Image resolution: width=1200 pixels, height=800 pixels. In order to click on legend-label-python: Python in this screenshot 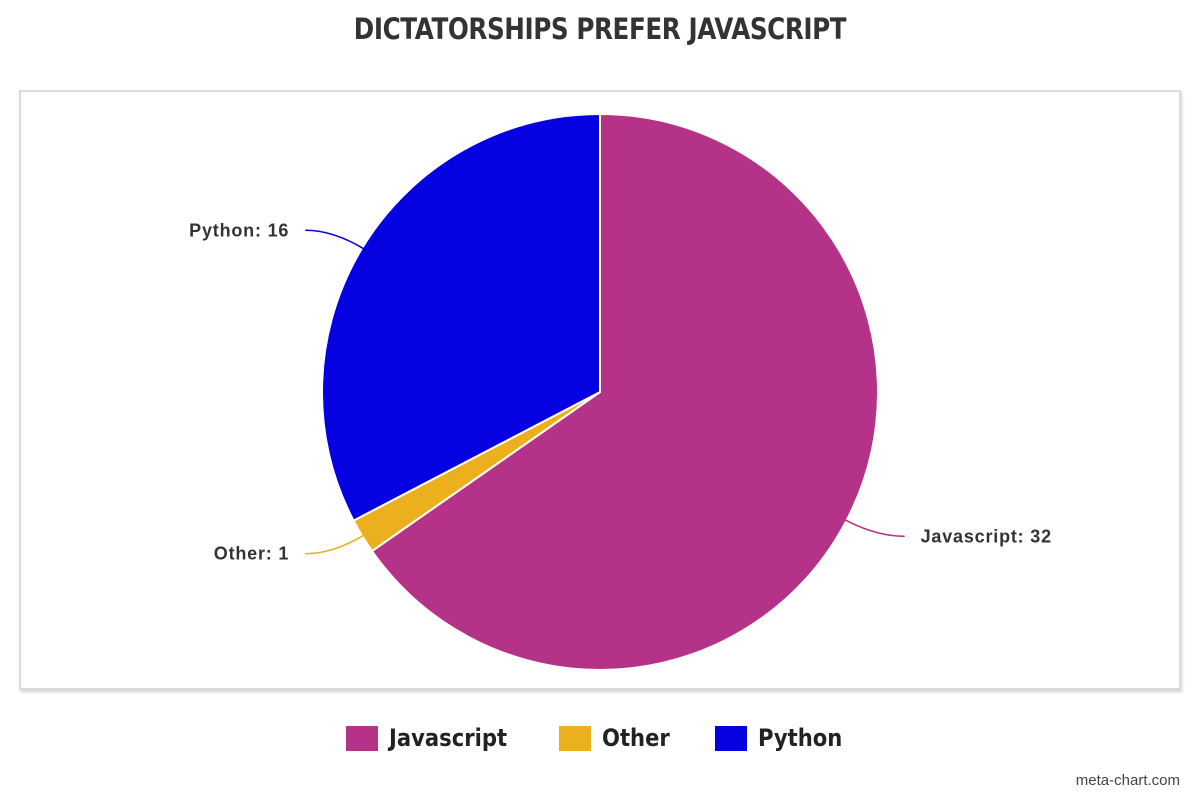, I will do `click(800, 738)`.